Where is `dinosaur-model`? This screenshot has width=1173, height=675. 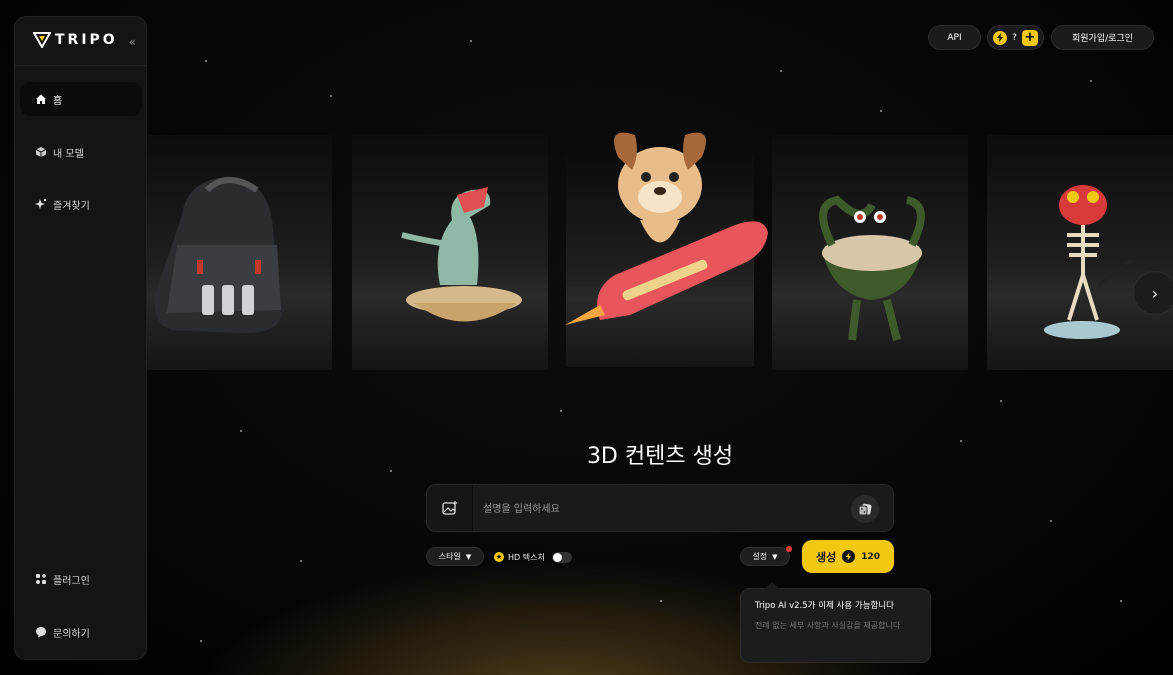 dinosaur-model is located at coordinates (461, 254).